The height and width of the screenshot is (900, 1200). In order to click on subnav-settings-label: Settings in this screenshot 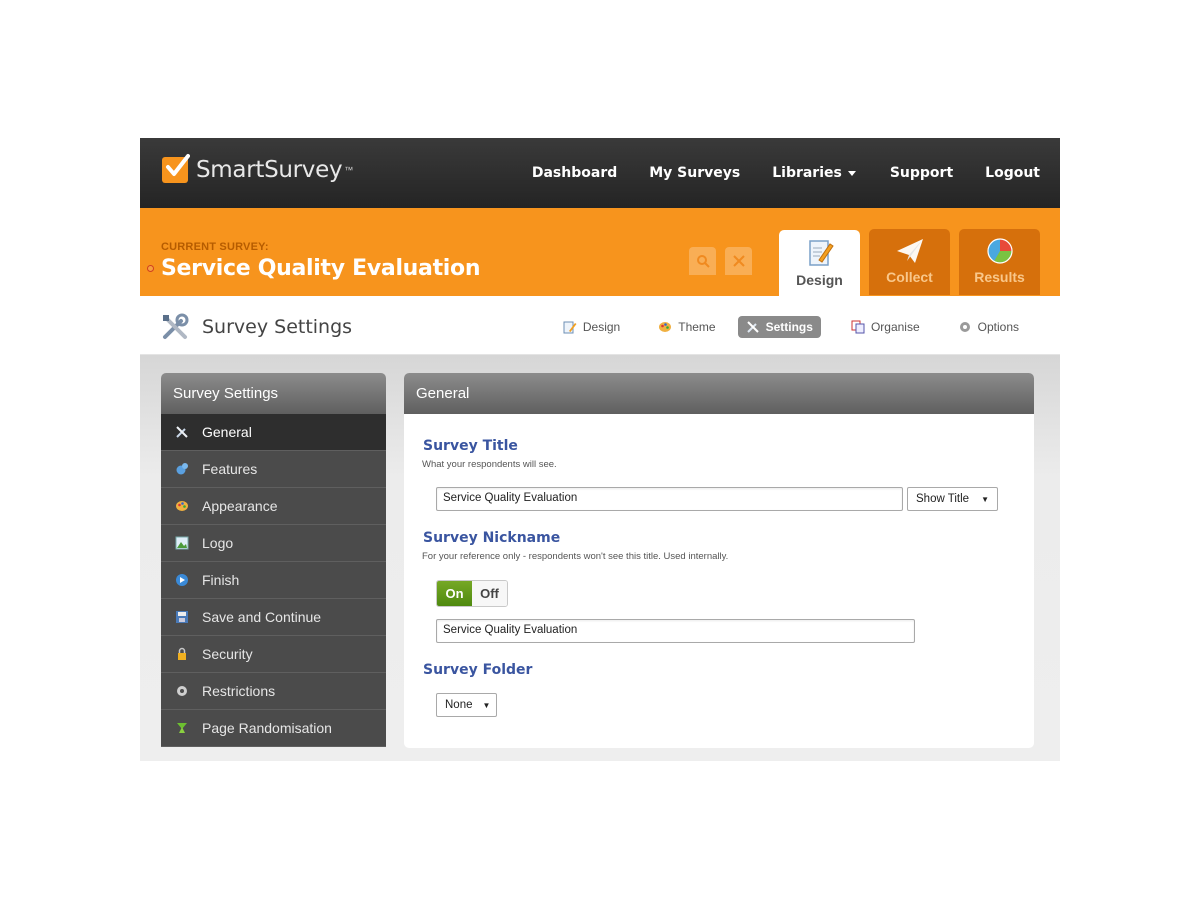, I will do `click(789, 327)`.